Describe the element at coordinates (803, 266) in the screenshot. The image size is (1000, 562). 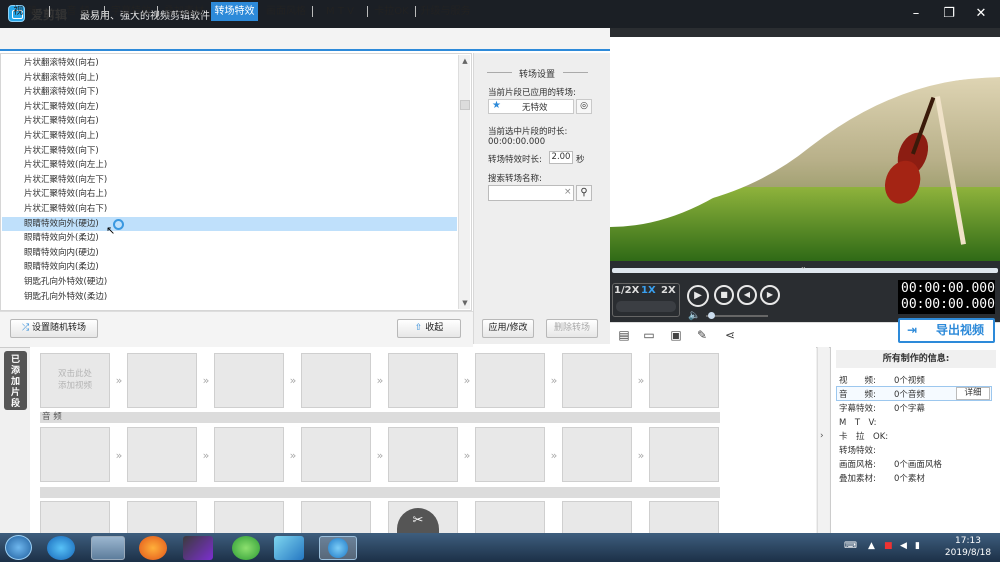
I see `chevron-down-icon: ⌄` at that location.